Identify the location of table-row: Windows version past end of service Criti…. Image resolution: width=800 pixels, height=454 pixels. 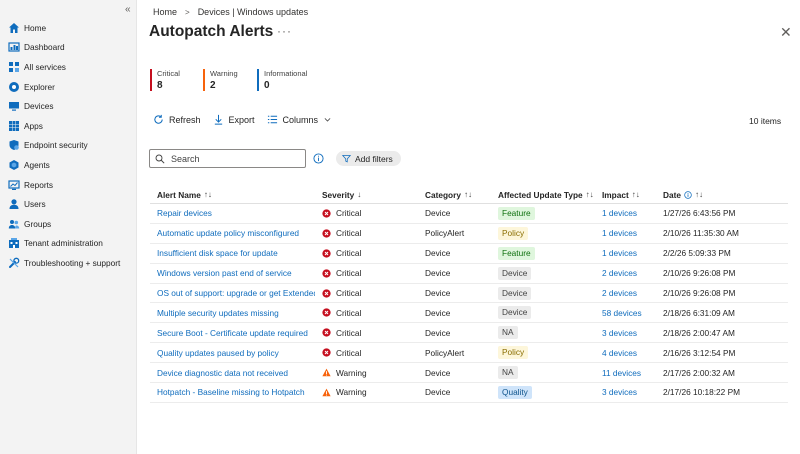
(469, 274).